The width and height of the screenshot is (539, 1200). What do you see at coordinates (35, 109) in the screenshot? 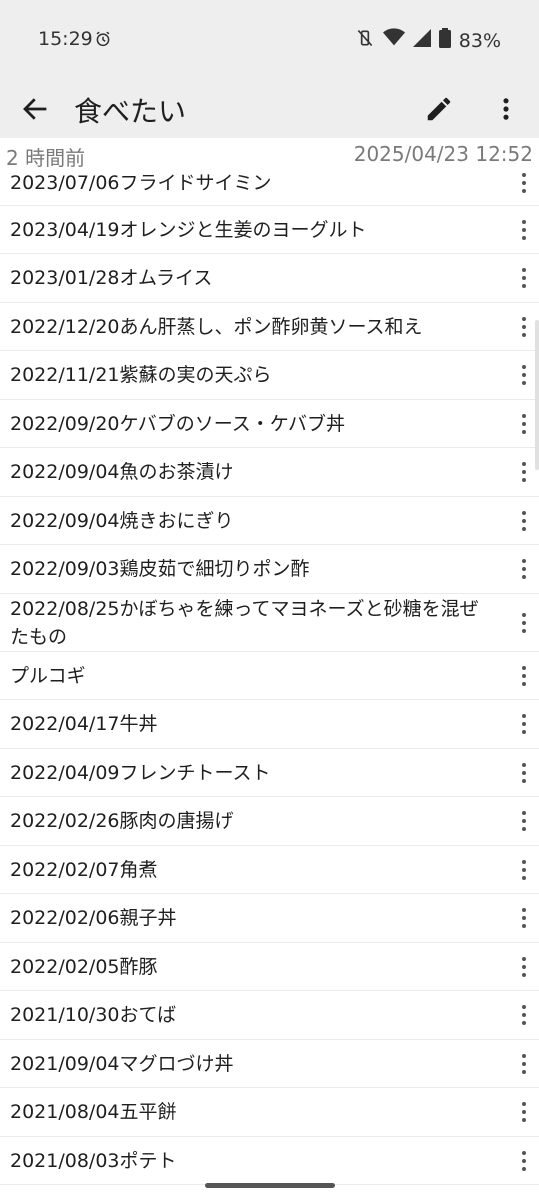
I see `back-arrow-icon` at bounding box center [35, 109].